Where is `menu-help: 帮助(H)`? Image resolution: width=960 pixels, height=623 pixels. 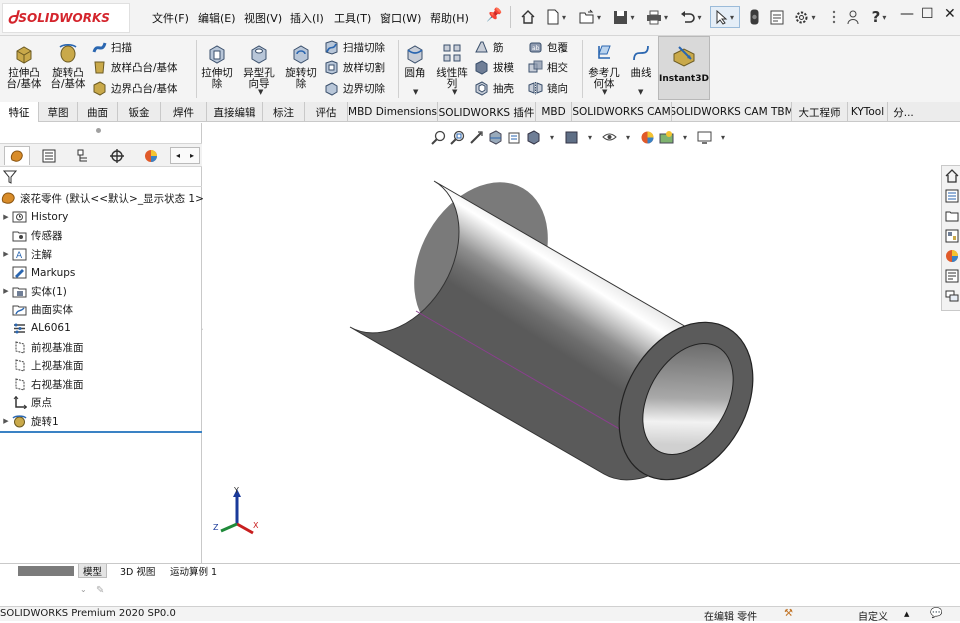
menu-help: 帮助(H) is located at coordinates (449, 18).